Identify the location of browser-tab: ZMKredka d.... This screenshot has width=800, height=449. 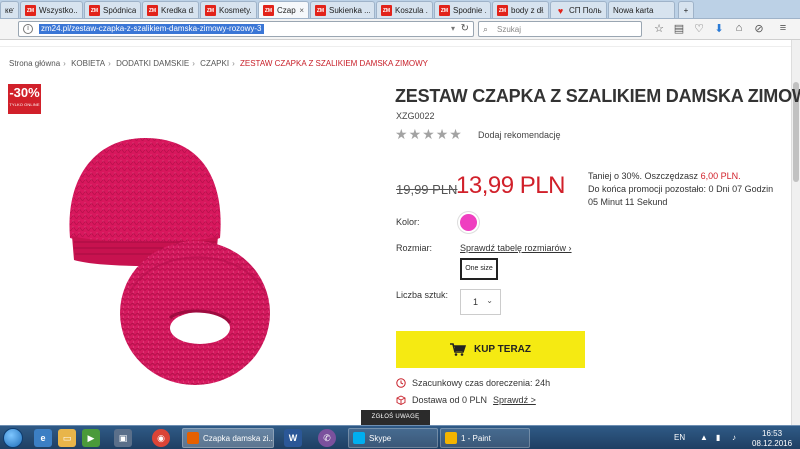
(170, 9).